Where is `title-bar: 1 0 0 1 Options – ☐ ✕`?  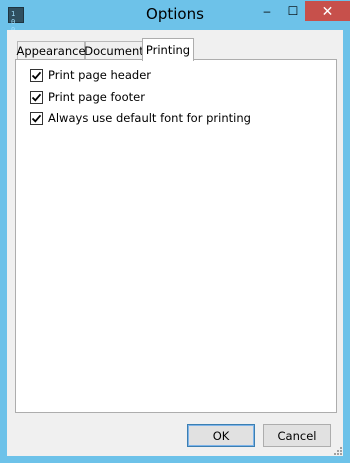
title-bar: 1 0 0 1 Options – ☐ ✕ is located at coordinates (175, 21).